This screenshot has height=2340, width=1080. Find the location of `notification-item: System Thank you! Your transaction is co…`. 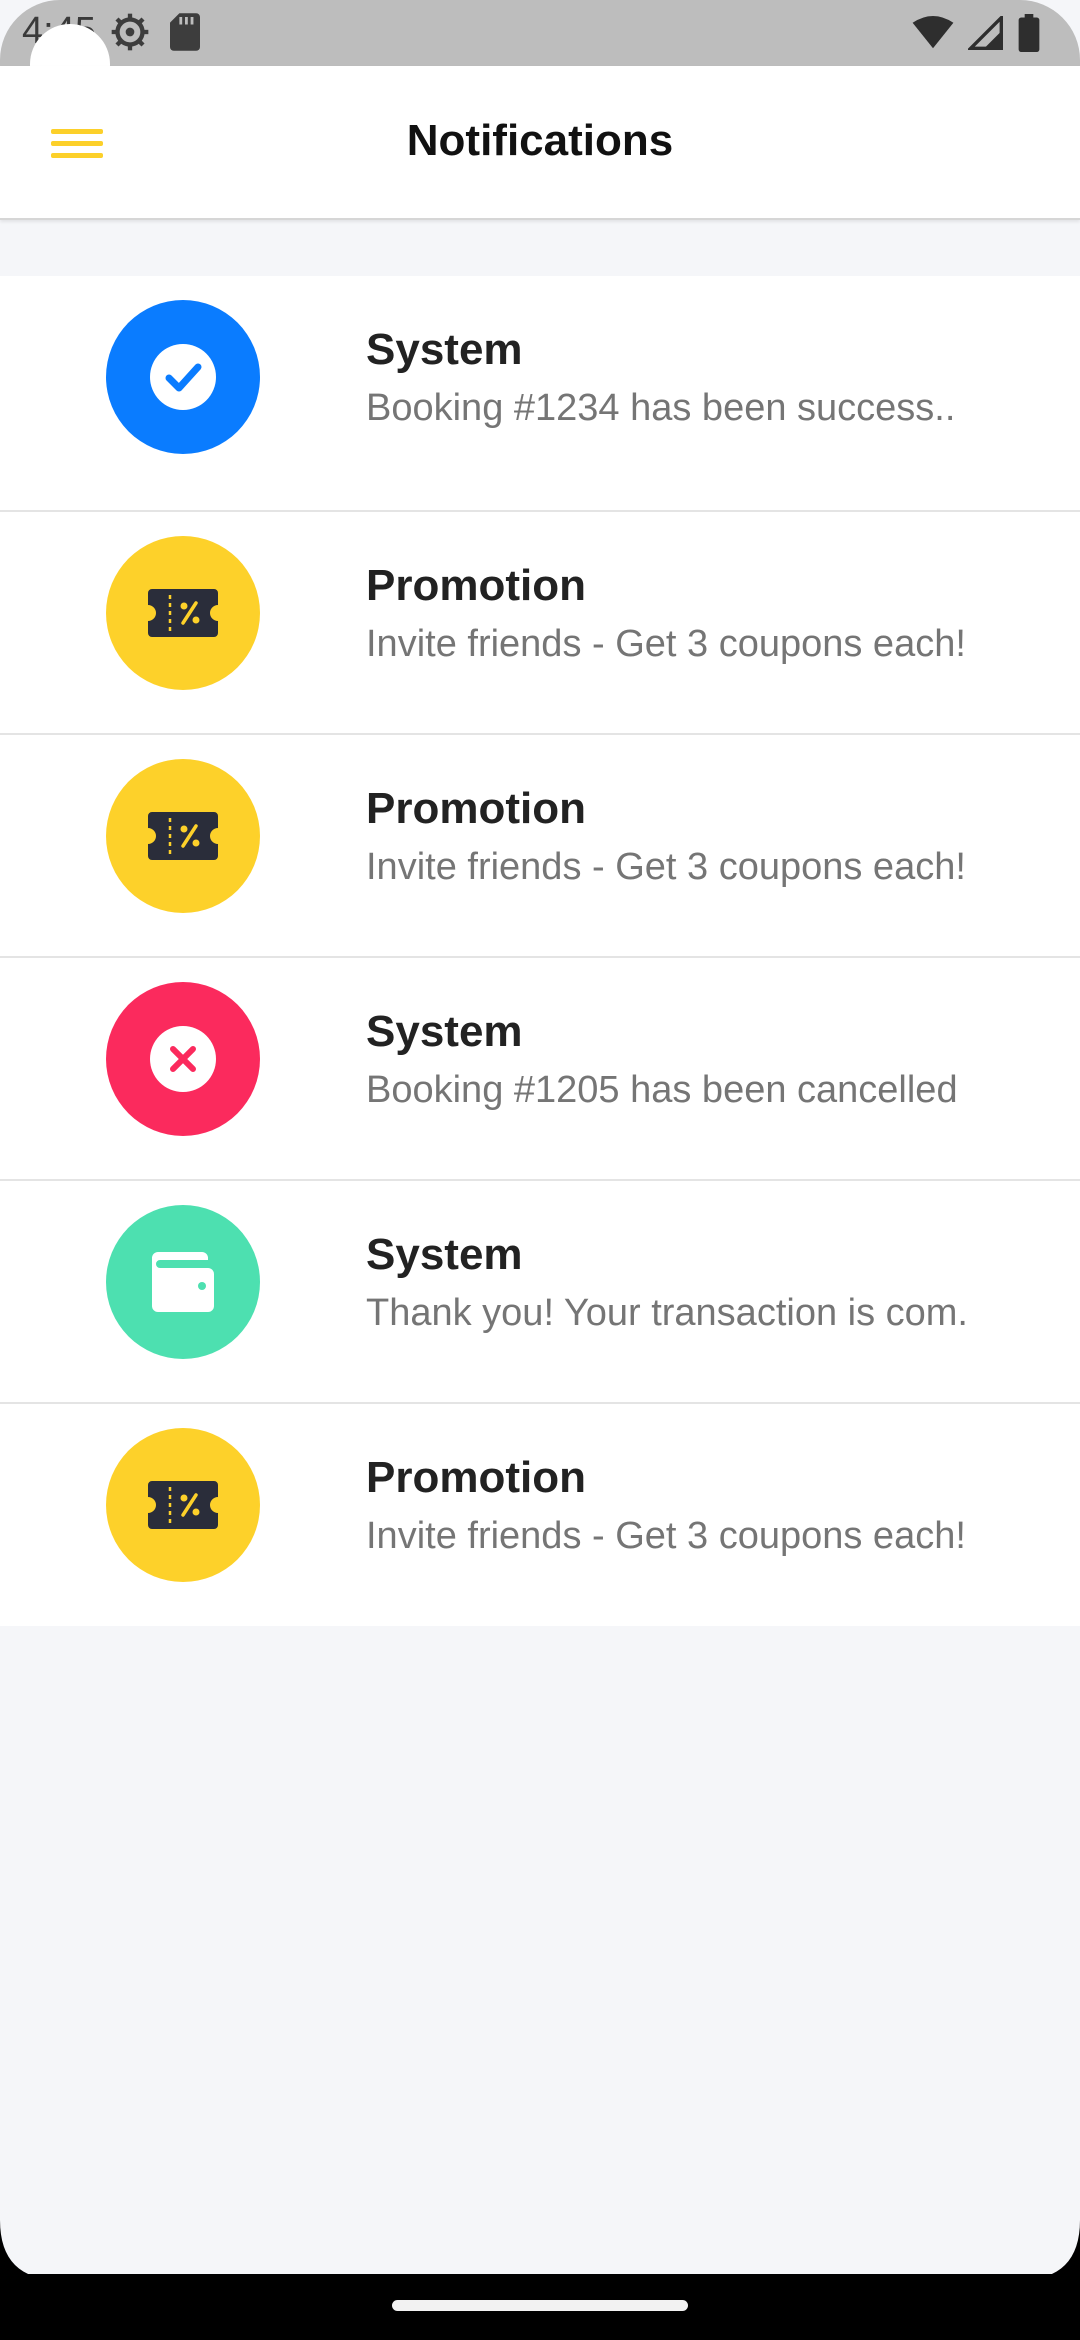

notification-item: System Thank you! Your transaction is co… is located at coordinates (540, 1292).